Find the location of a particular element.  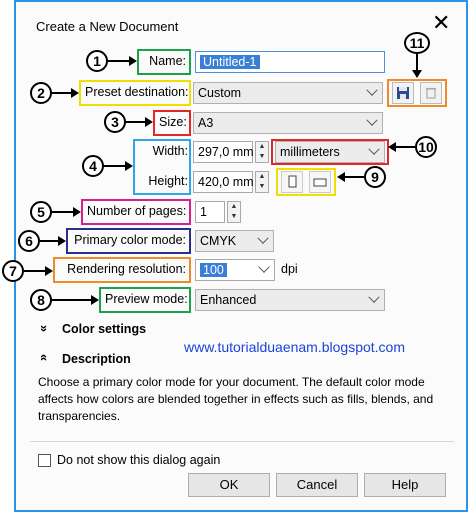

resolution-label: Rendering resolution: is located at coordinates (122, 270).